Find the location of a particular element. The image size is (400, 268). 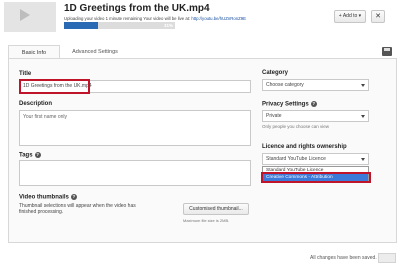

privacy-note: Only people you choose can view is located at coordinates (296, 126).